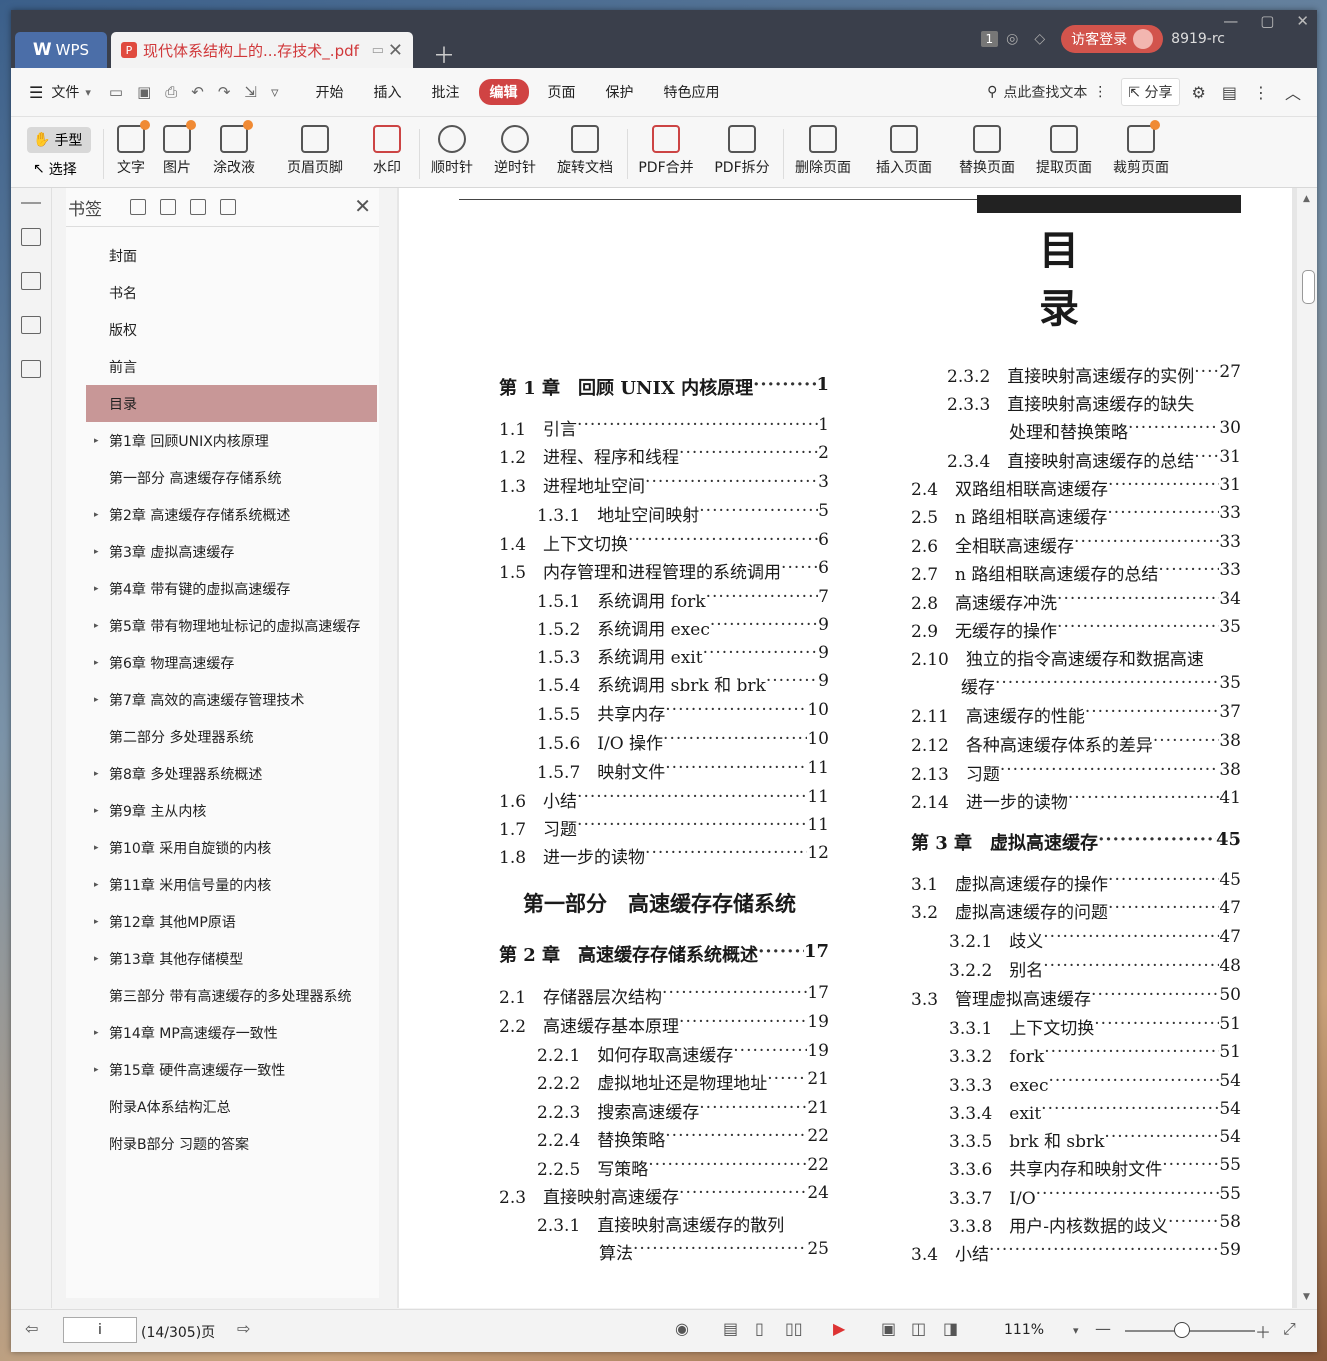 Image resolution: width=1327 pixels, height=1361 pixels. Describe the element at coordinates (231, 588) in the screenshot. I see `bookmark-item: ▸ 第4章 带有键的虚拟高速缓存` at that location.